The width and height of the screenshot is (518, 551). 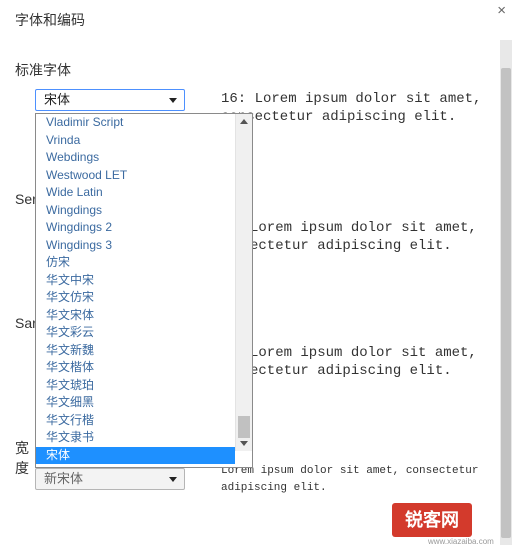 What do you see at coordinates (135, 193) in the screenshot?
I see `dropdown-option: Wide Latin` at bounding box center [135, 193].